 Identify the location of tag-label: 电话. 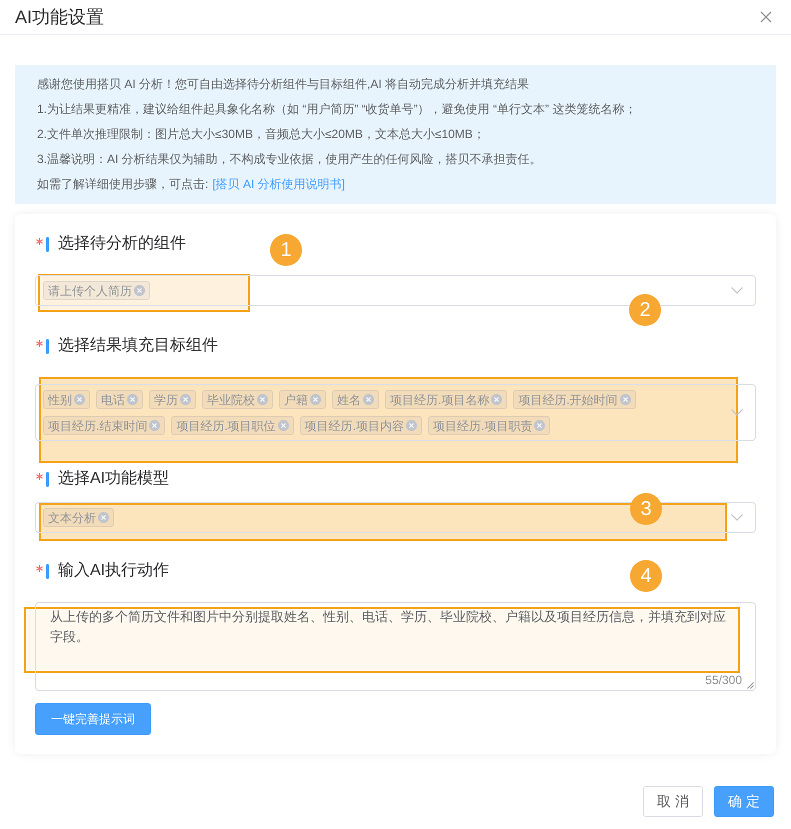
(113, 399).